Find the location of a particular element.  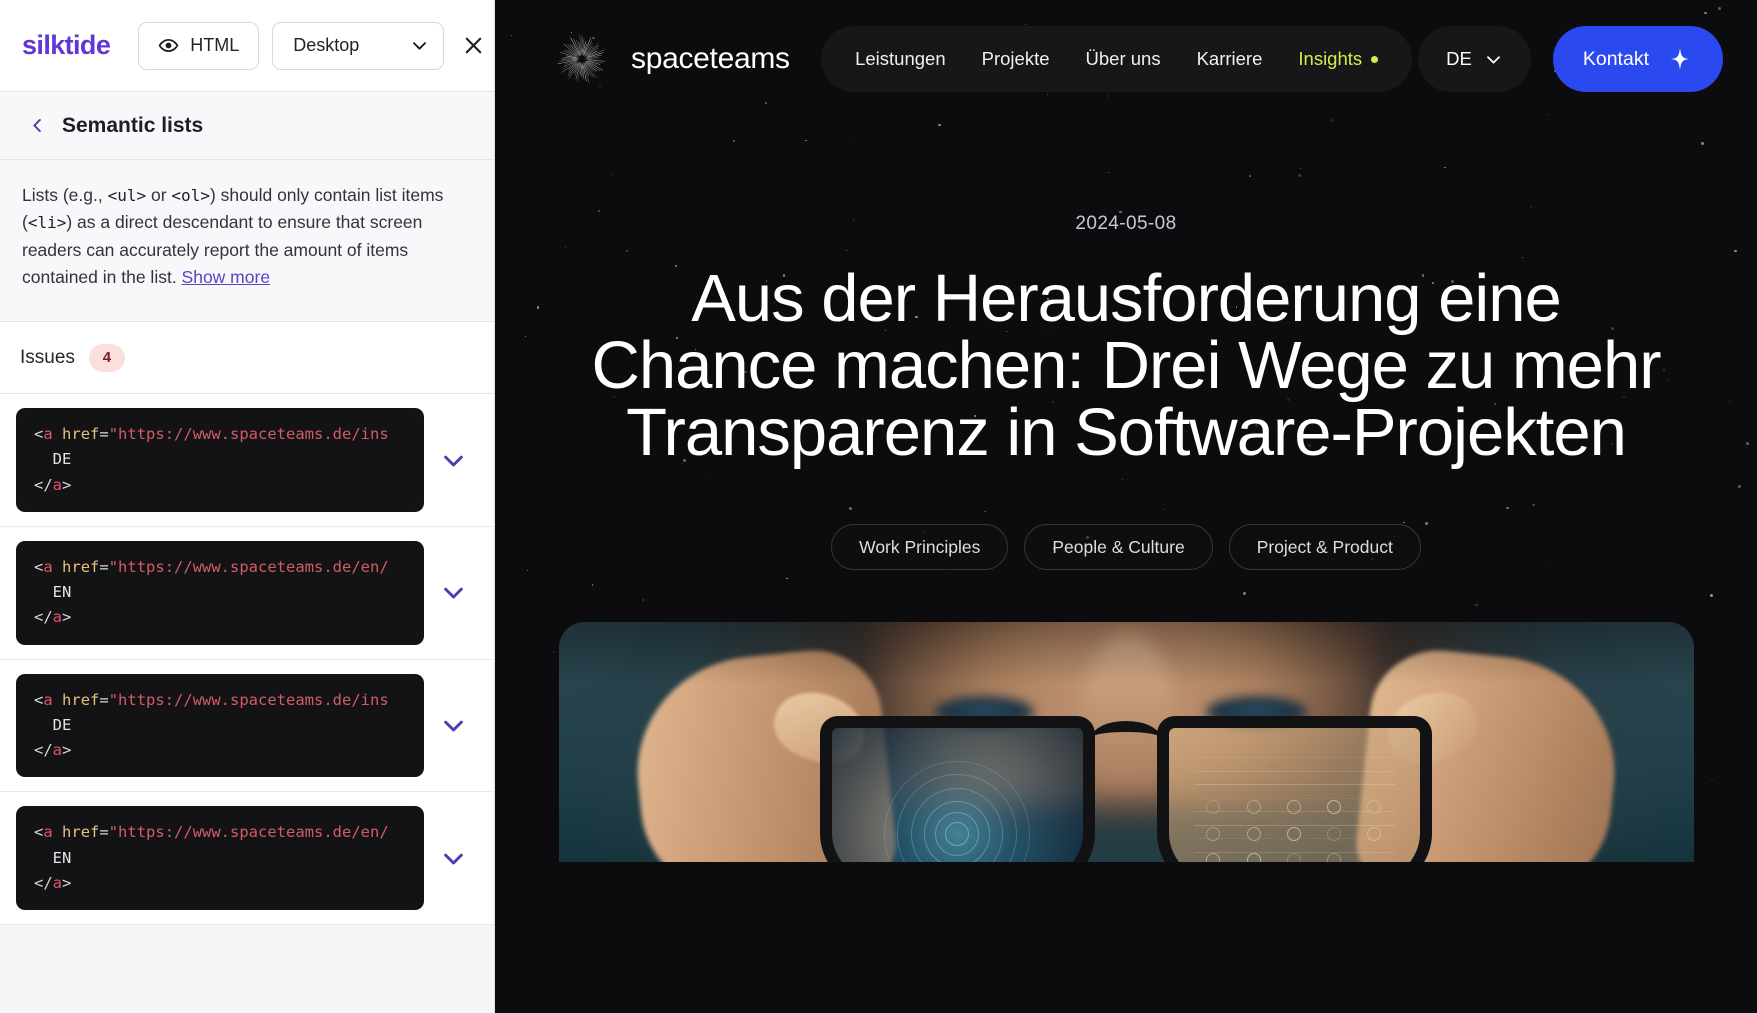

html-view-button: HTML is located at coordinates (199, 45).